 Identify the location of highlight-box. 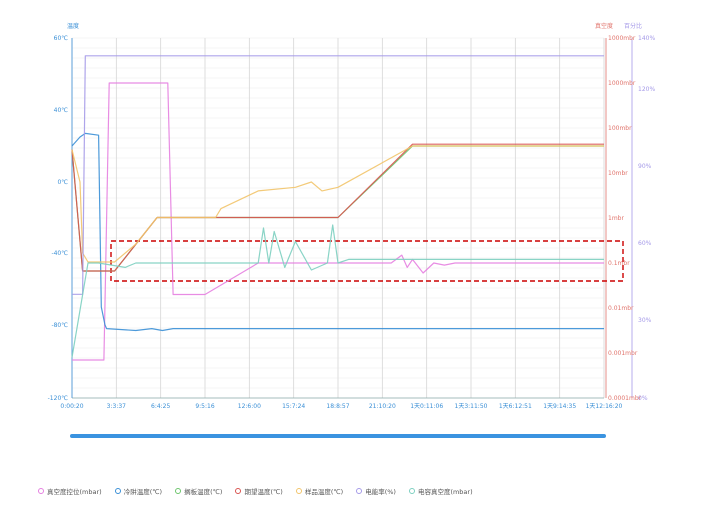
(367, 261).